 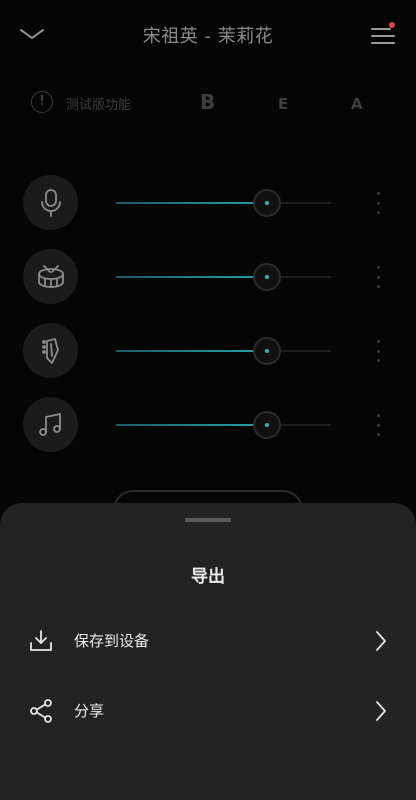 I want to click on chevron-down-icon, so click(x=32, y=34).